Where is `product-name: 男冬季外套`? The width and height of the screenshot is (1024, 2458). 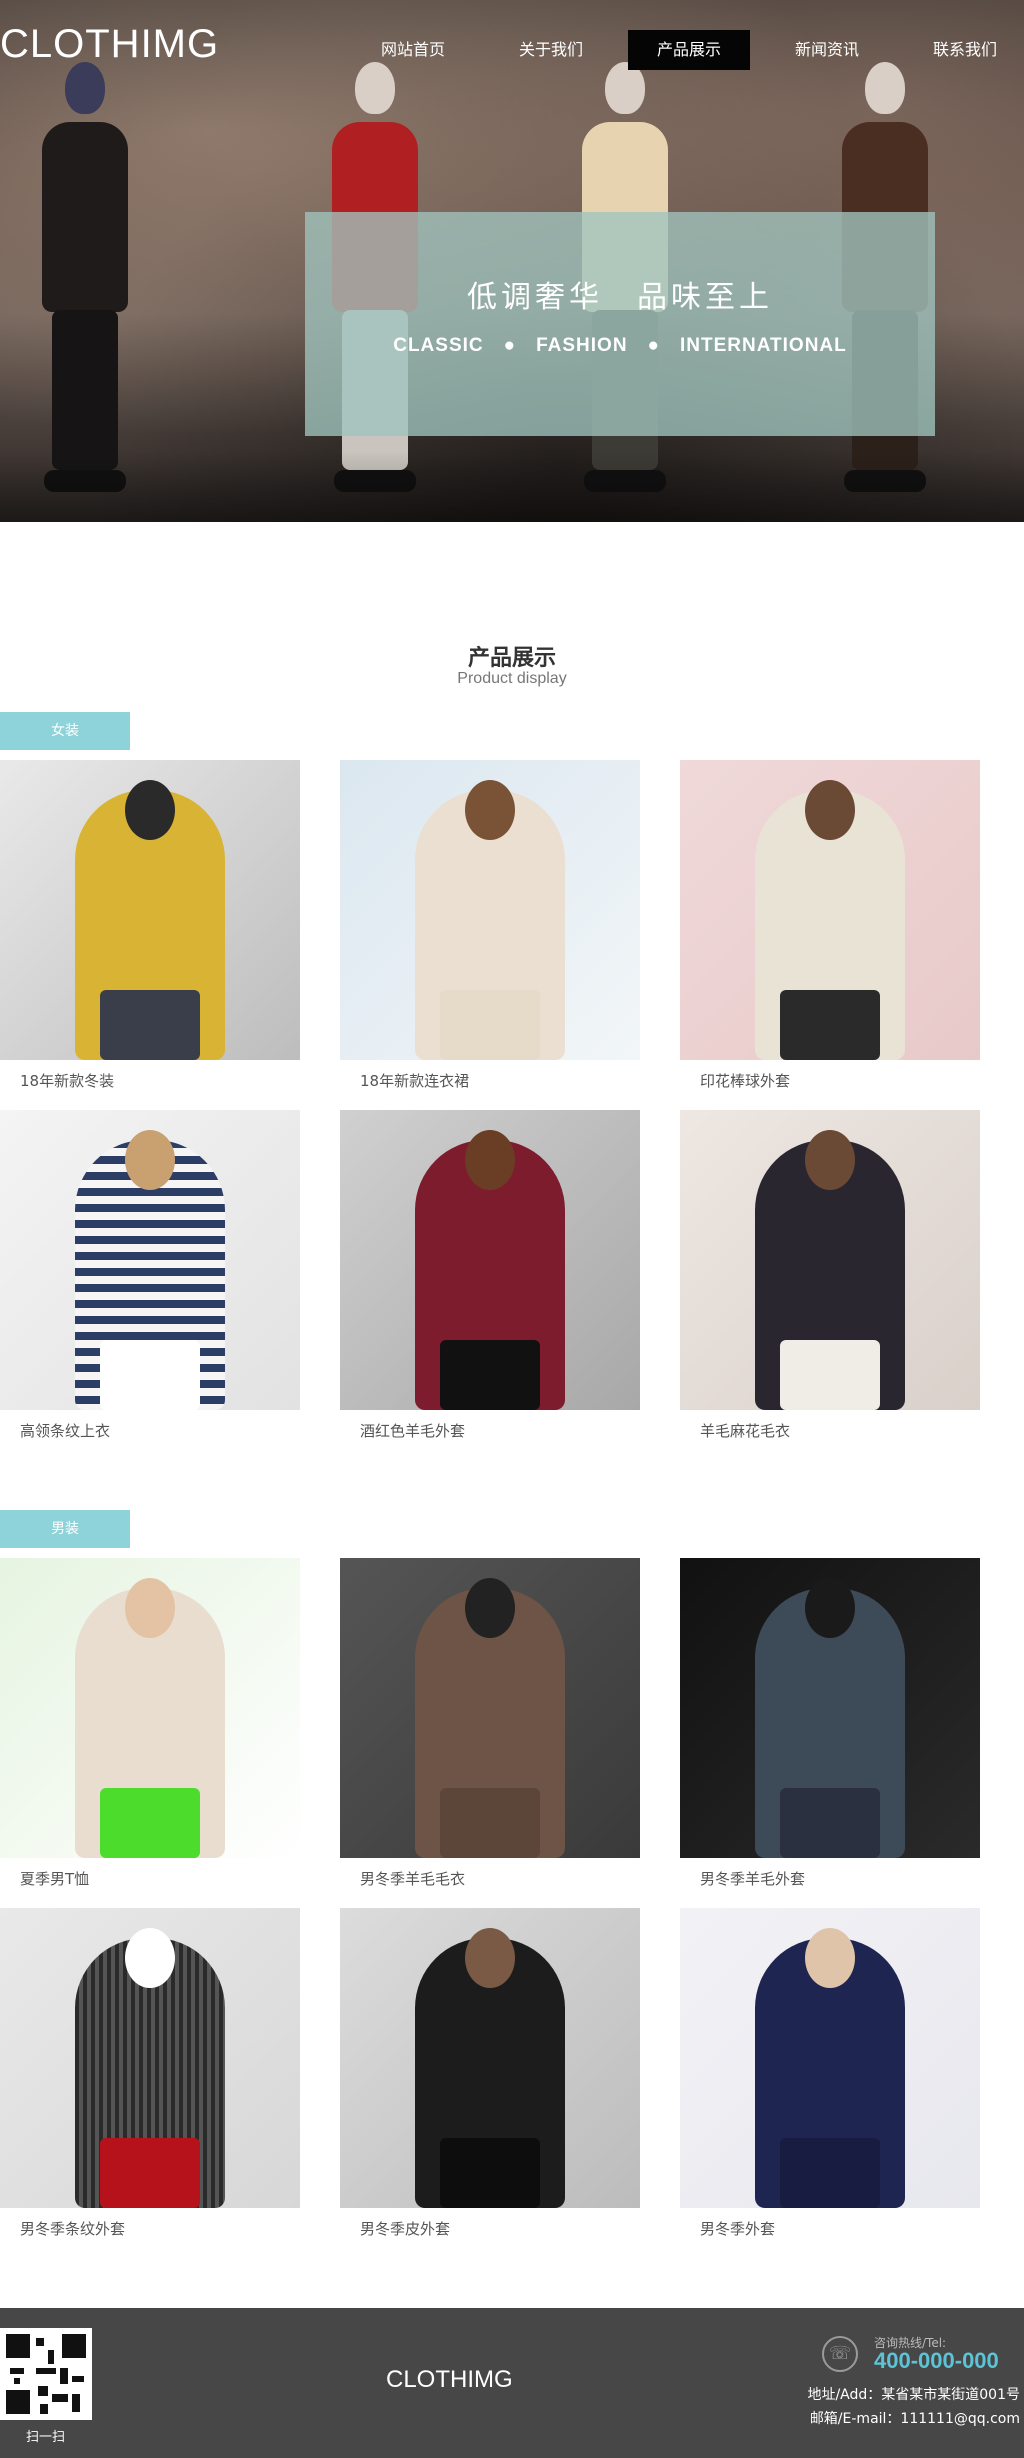
product-name: 男冬季外套 is located at coordinates (737, 2228).